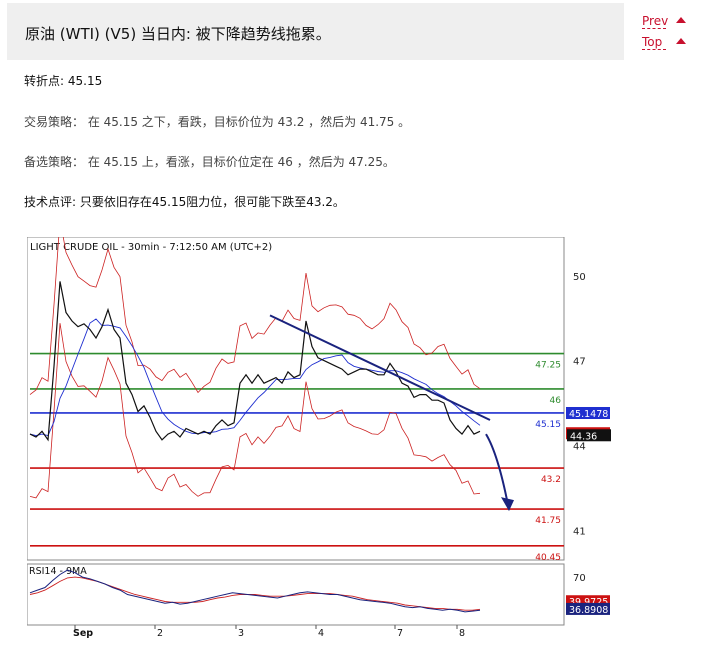 This screenshot has height=656, width=725. What do you see at coordinates (579, 277) in the screenshot?
I see `price-tick-label: 50` at bounding box center [579, 277].